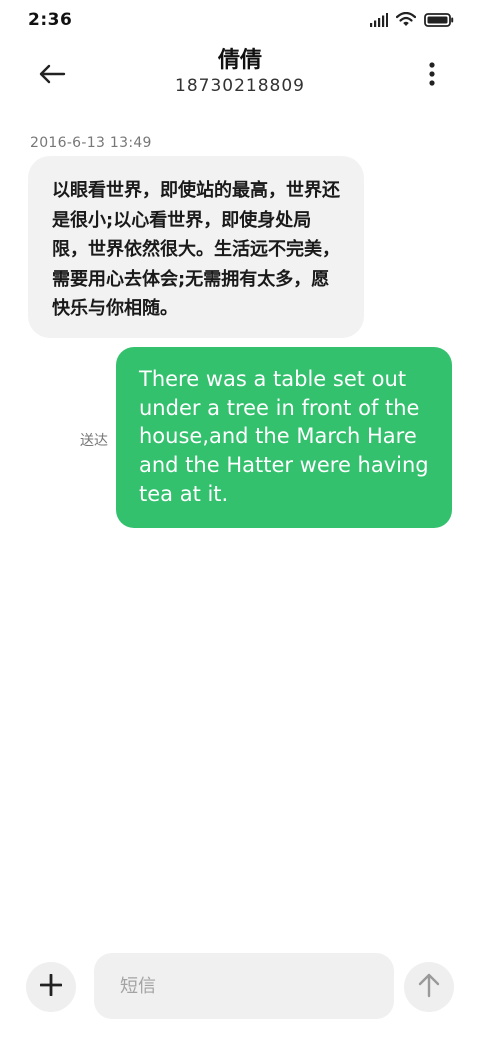 This screenshot has height=1040, width=480. I want to click on sms-input, so click(244, 986).